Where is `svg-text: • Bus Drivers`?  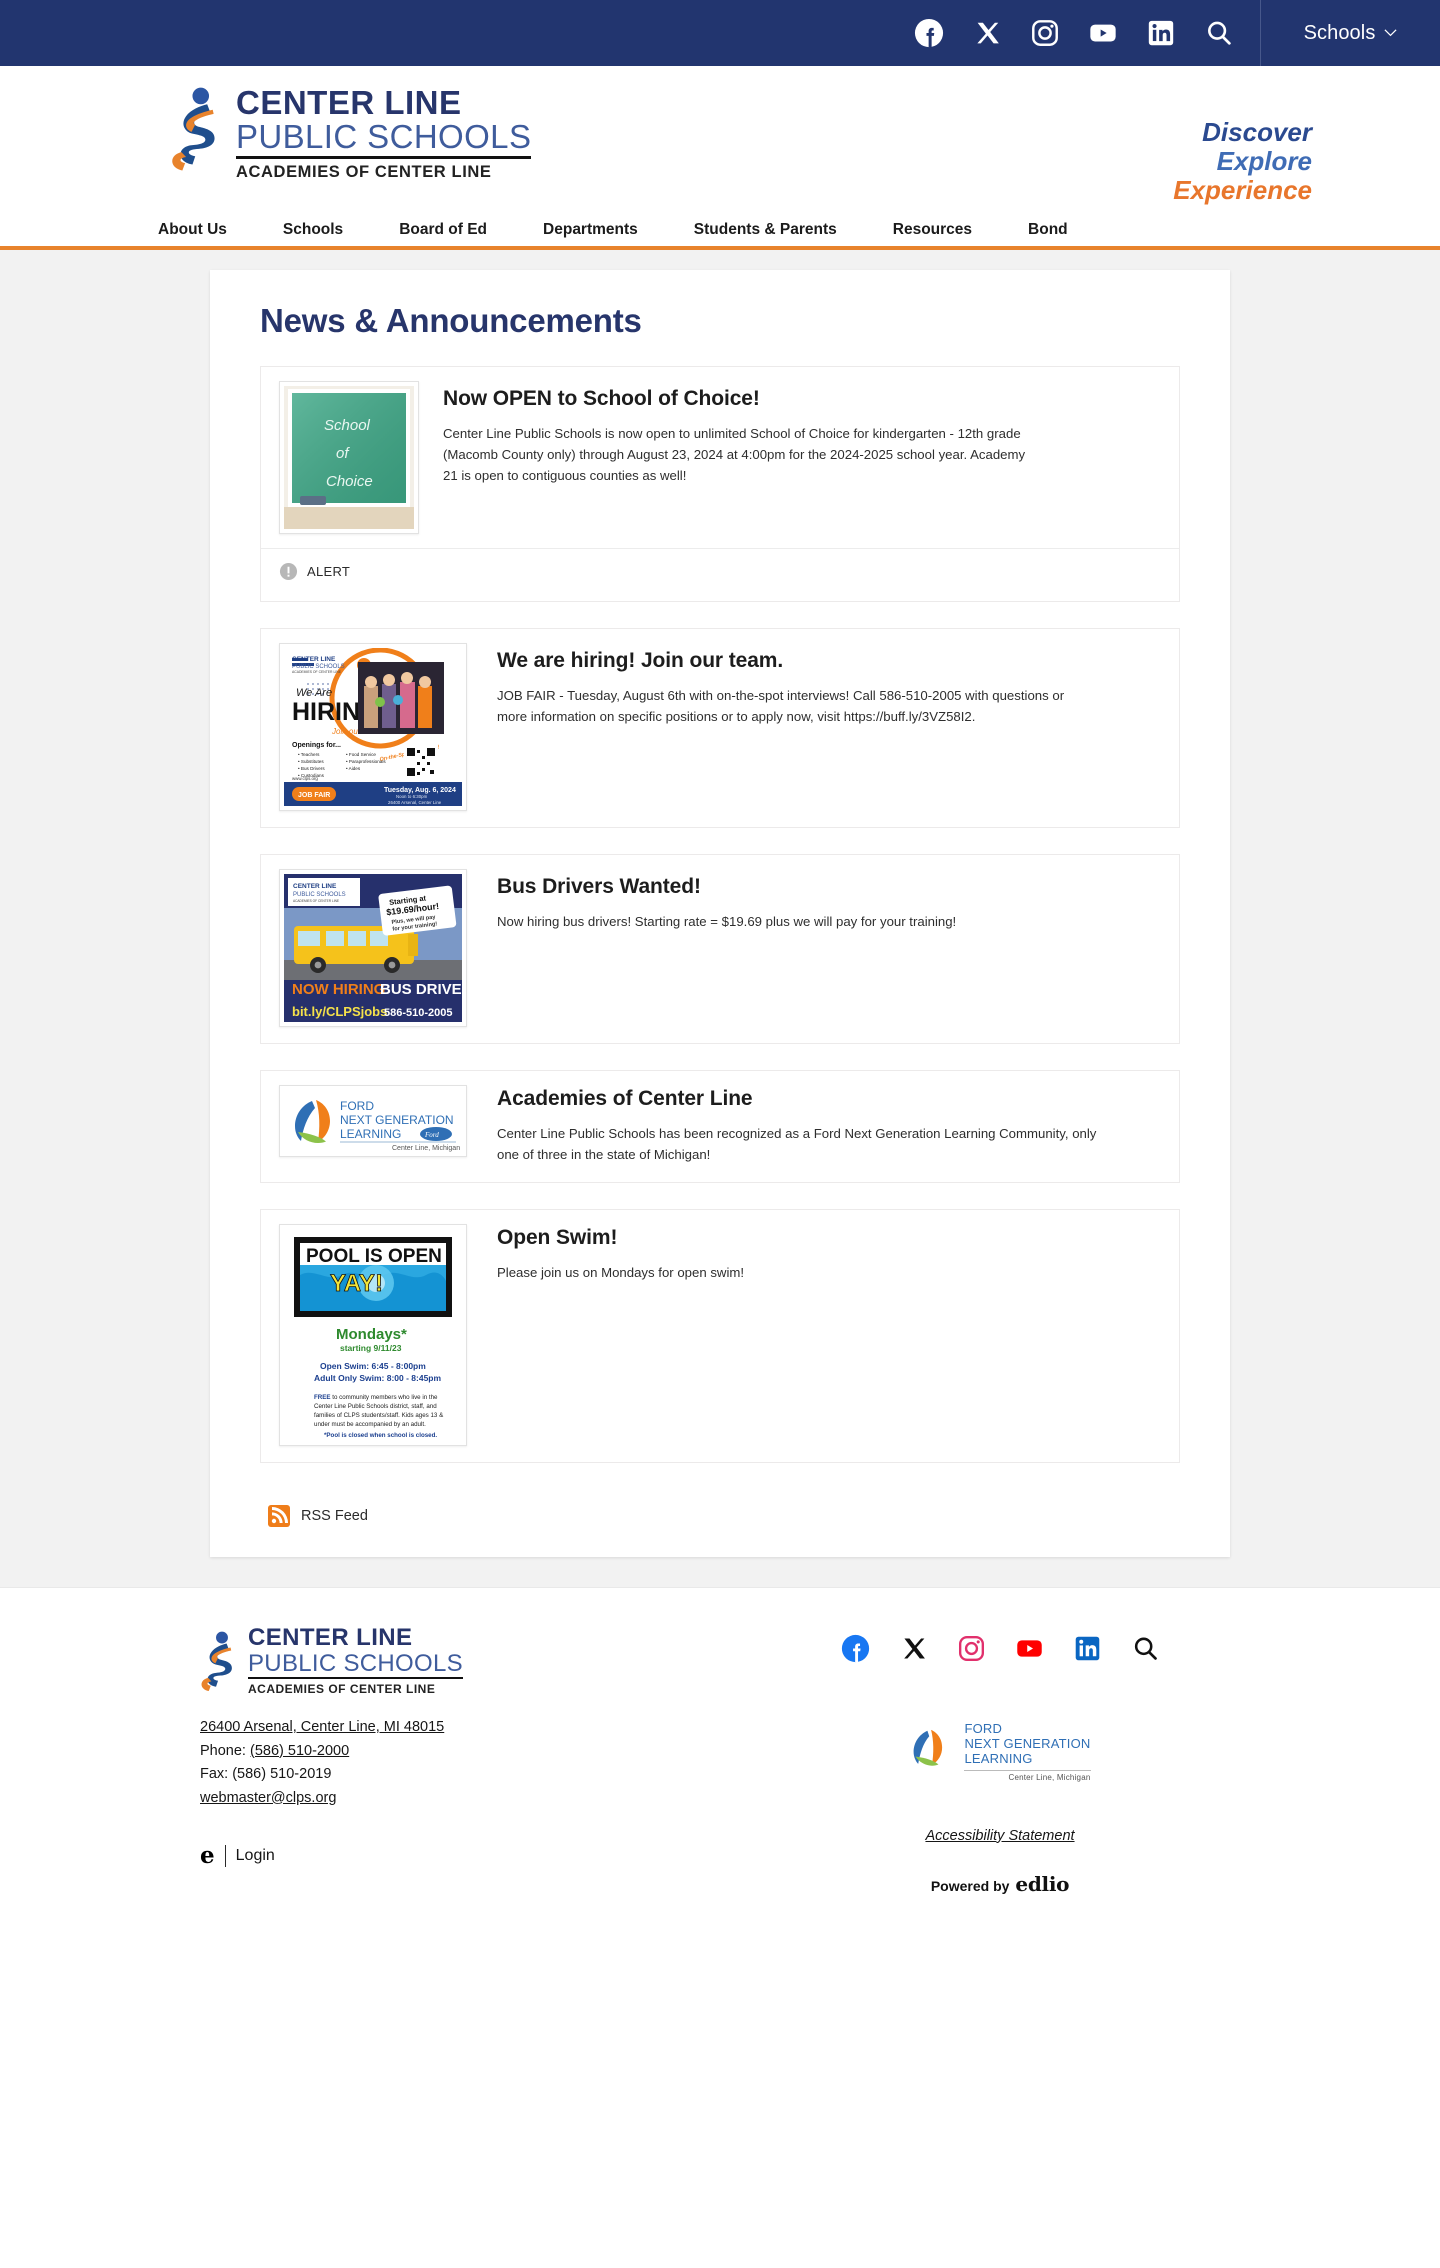 svg-text: • Bus Drivers is located at coordinates (311, 768).